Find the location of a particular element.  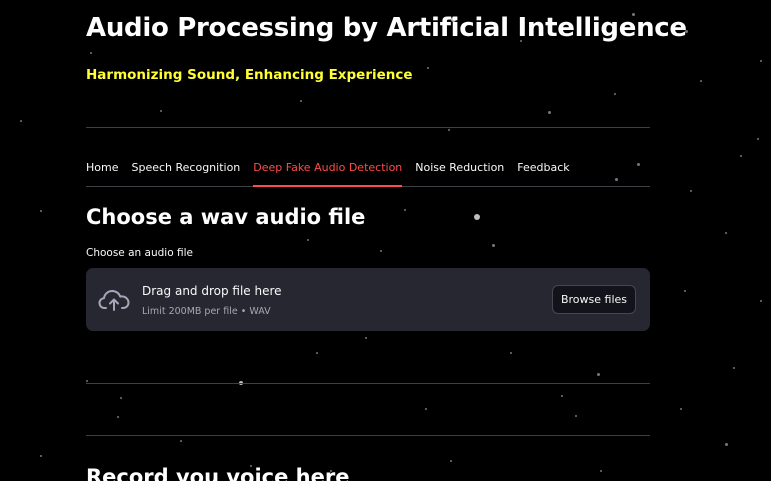

tab-feedback: Feedback is located at coordinates (543, 169).